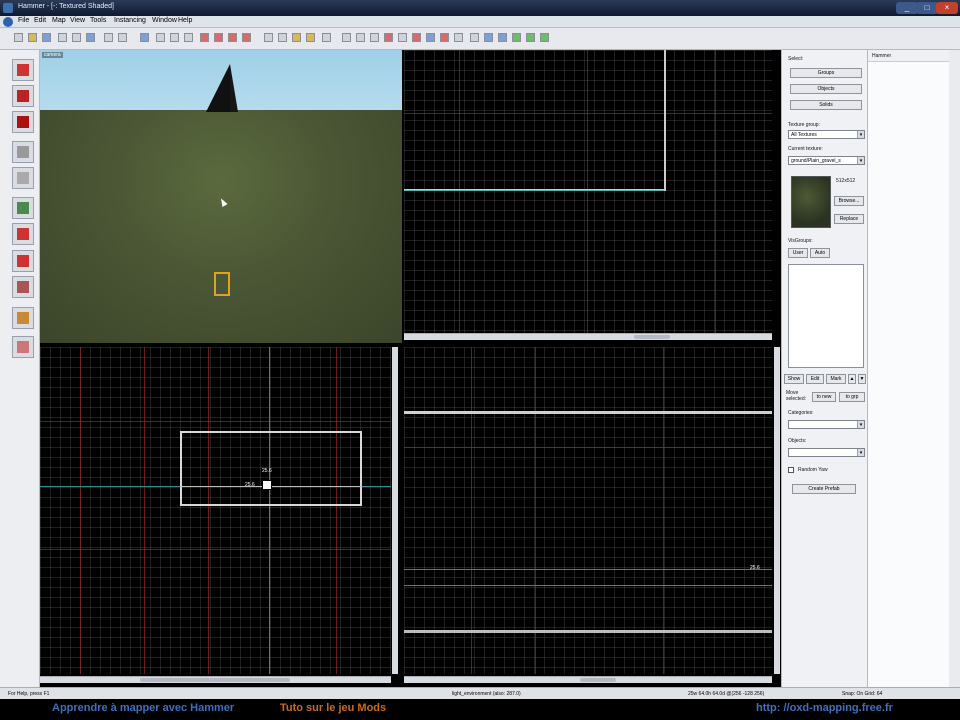  Describe the element at coordinates (144, 37) in the screenshot. I see `compile-icon` at that location.